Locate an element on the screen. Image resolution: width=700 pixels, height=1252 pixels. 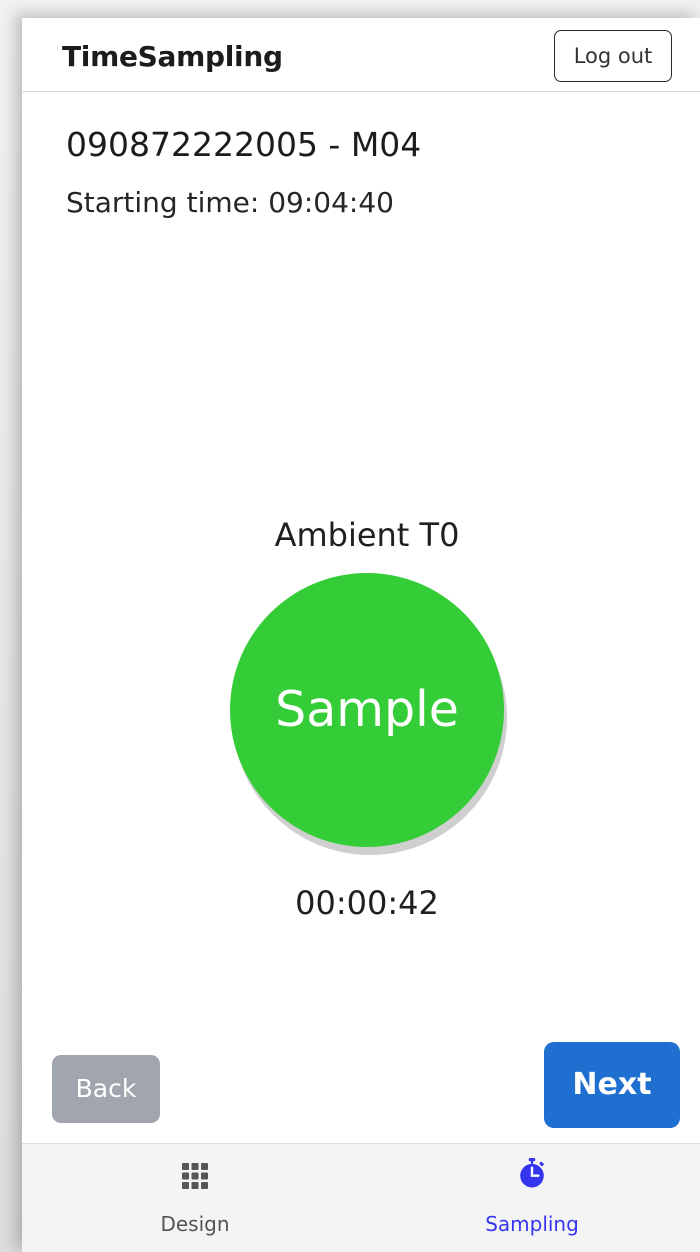
sample-button: Sample is located at coordinates (367, 710).